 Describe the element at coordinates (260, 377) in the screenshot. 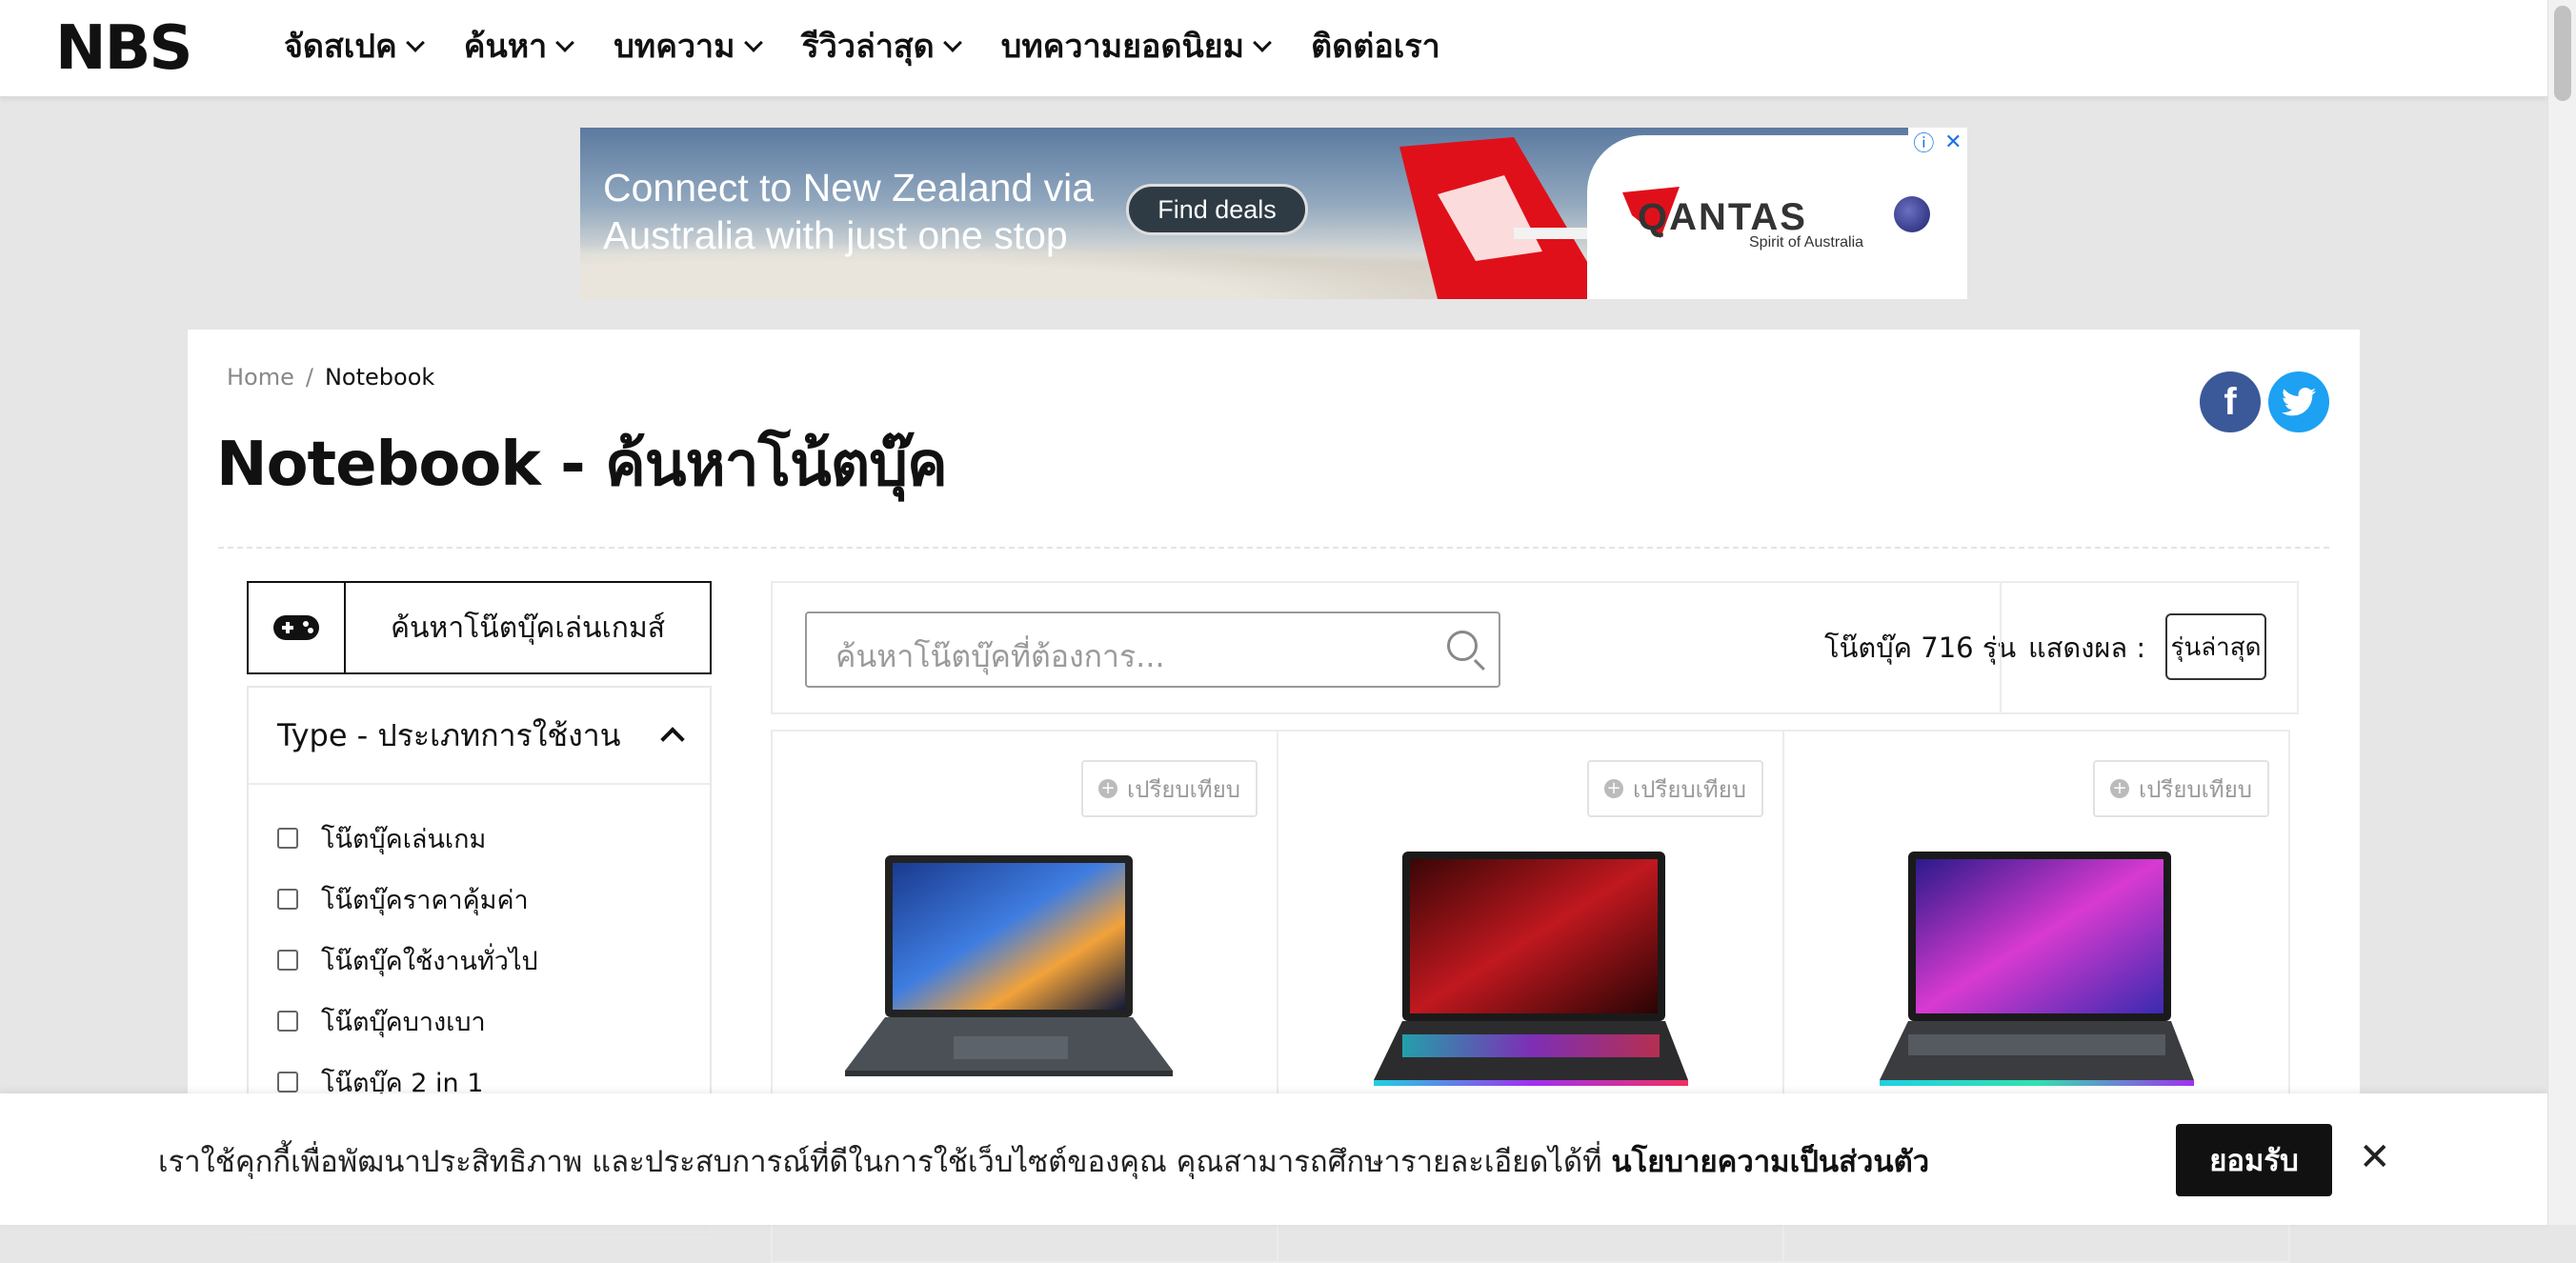

I see `breadcrumb-home-link: Home` at that location.